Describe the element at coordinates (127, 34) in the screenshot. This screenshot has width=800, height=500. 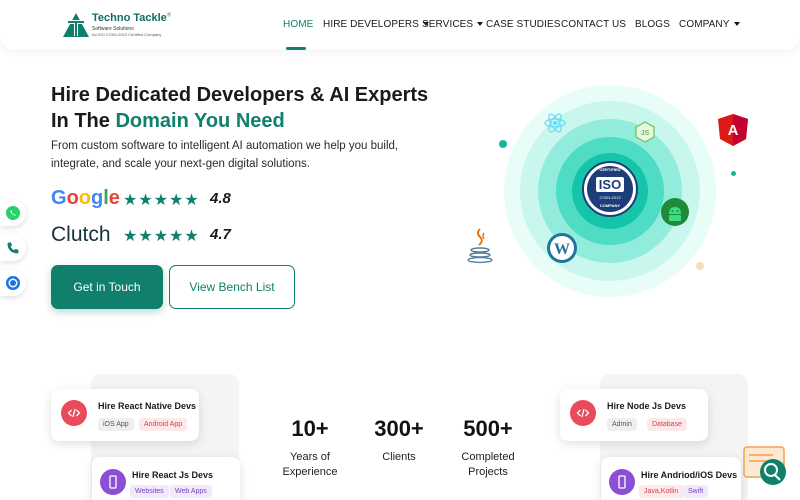
I see `logo-certification: An ISO 27001:2013 Certified Company` at that location.